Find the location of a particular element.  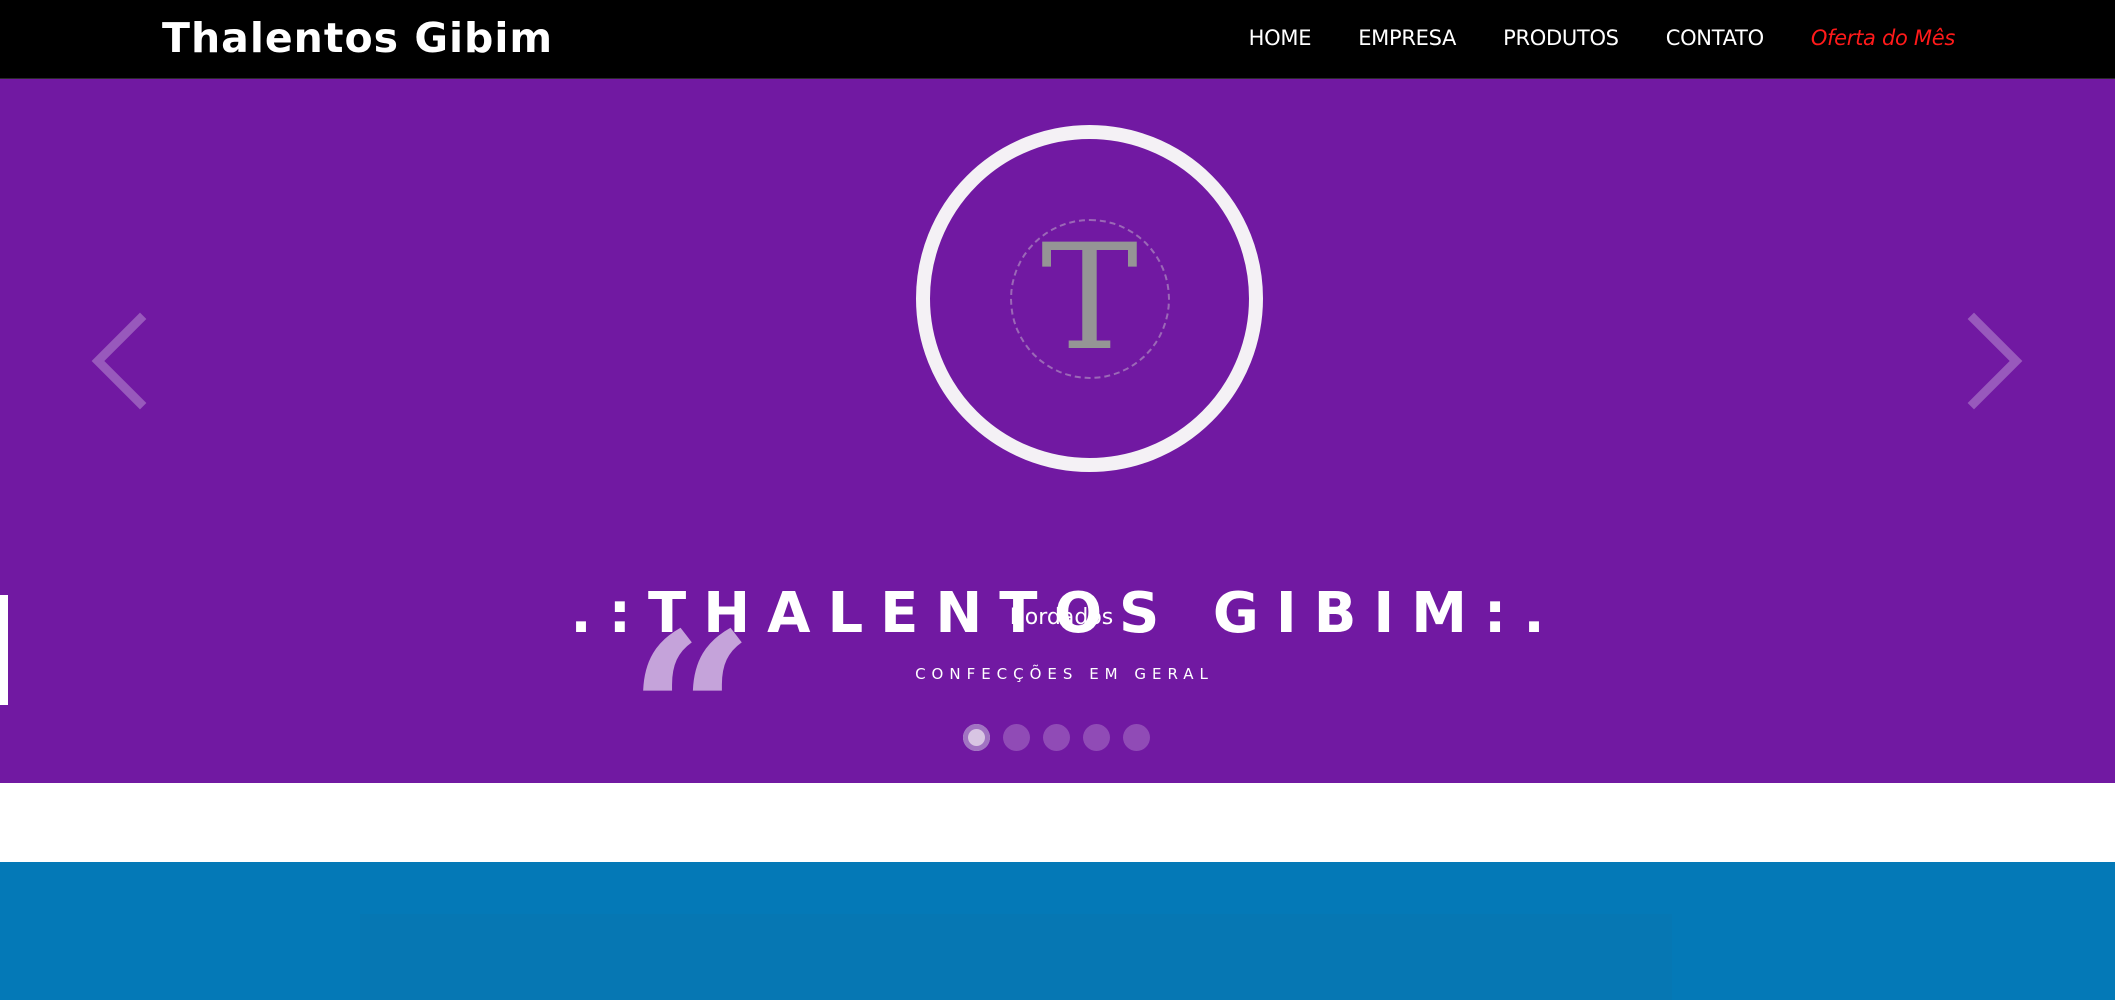

nav-oferta-do-mes: Oferta do Mês is located at coordinates (1883, 38).